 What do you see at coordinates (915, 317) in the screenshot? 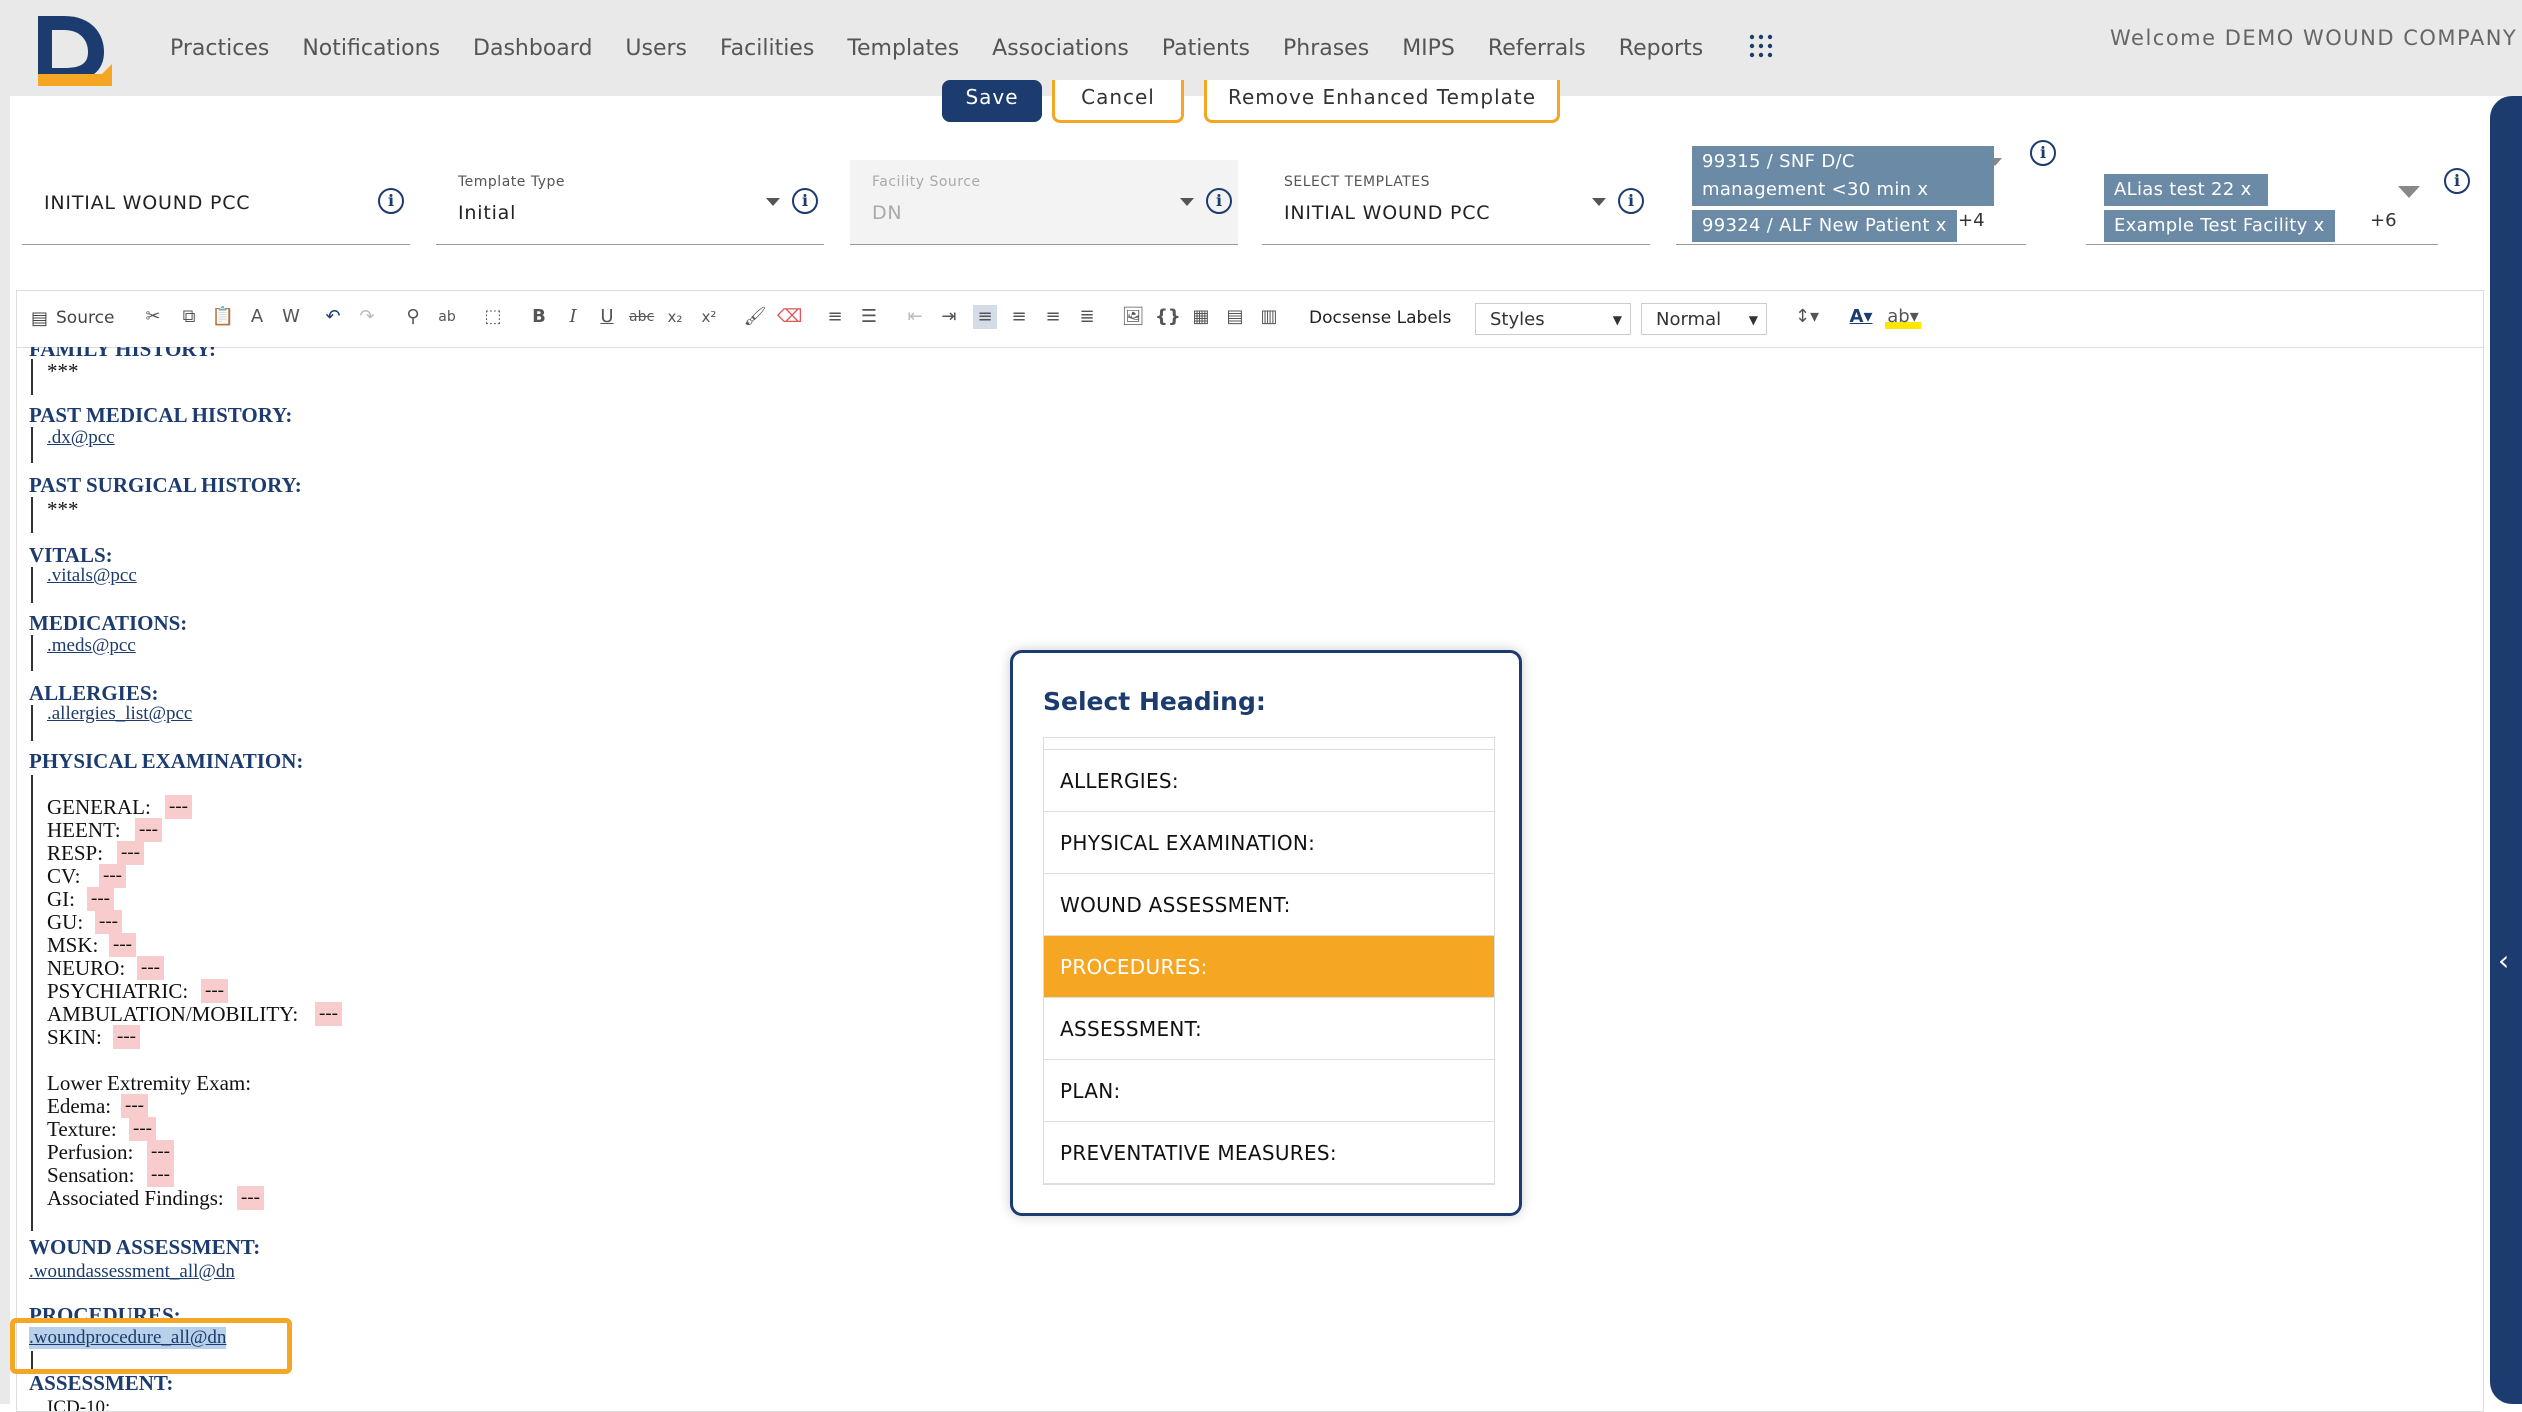
I see `outdent-icon: ⇤` at bounding box center [915, 317].